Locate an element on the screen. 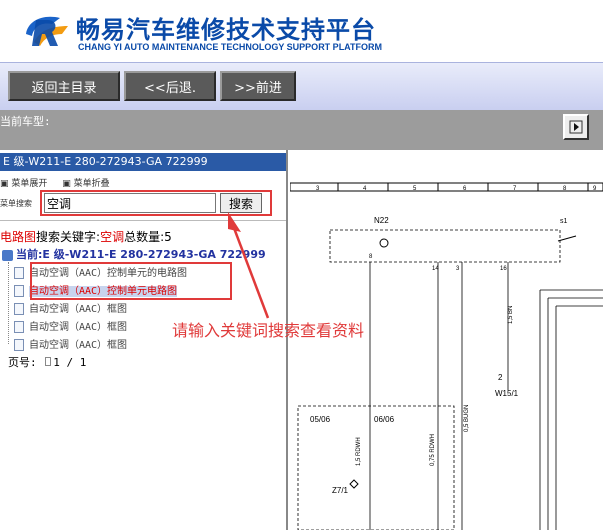  annotation-text: 请输入关键词搜索查看资料 is located at coordinates (268, 330).